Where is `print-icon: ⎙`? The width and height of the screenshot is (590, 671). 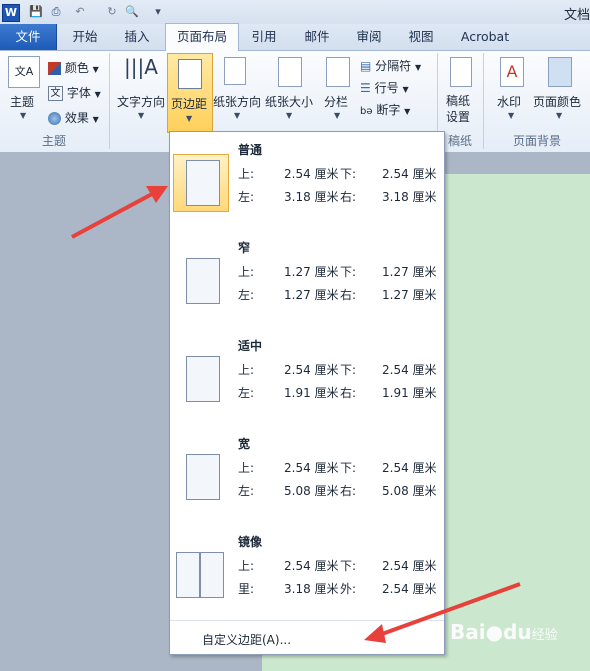 print-icon: ⎙ is located at coordinates (56, 12).